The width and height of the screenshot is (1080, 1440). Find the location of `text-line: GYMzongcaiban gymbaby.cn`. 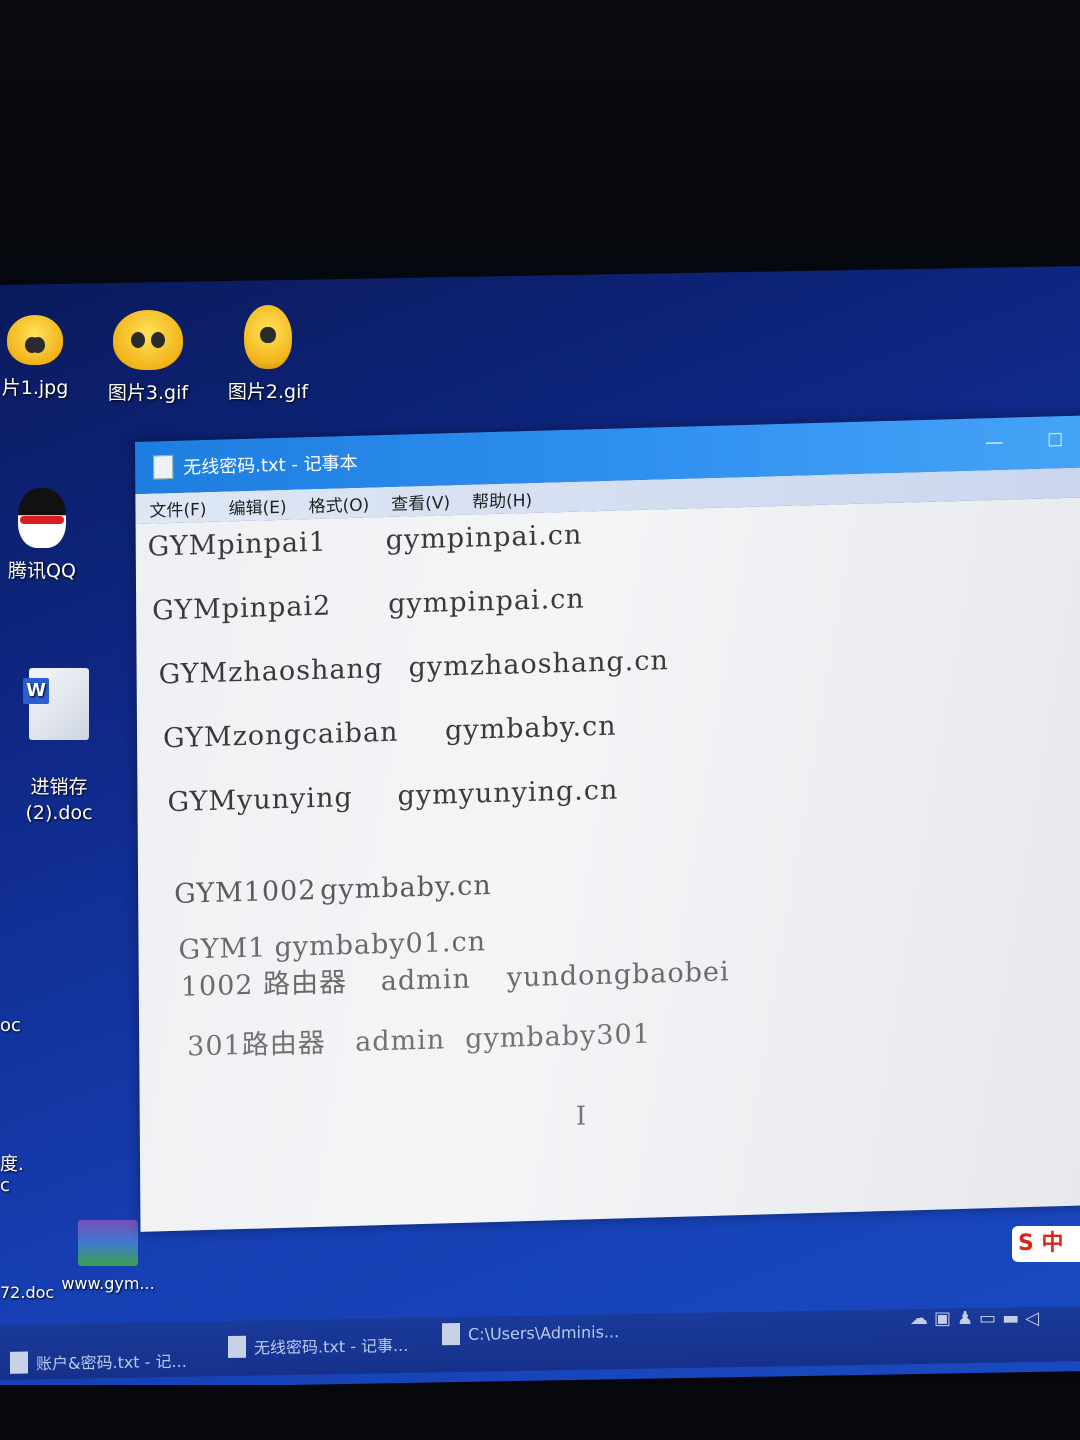

text-line: GYMzongcaiban gymbaby.cn is located at coordinates (389, 732).